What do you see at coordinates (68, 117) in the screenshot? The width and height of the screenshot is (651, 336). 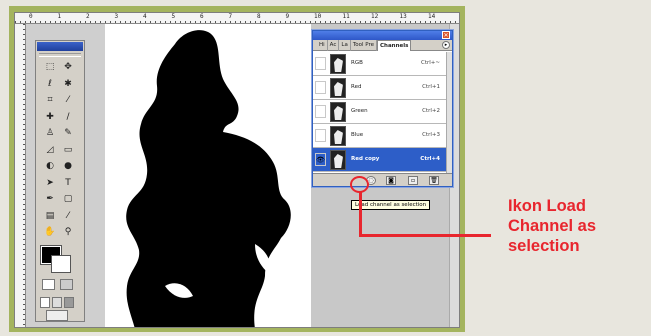 I see `brush-tool-icon: /` at bounding box center [68, 117].